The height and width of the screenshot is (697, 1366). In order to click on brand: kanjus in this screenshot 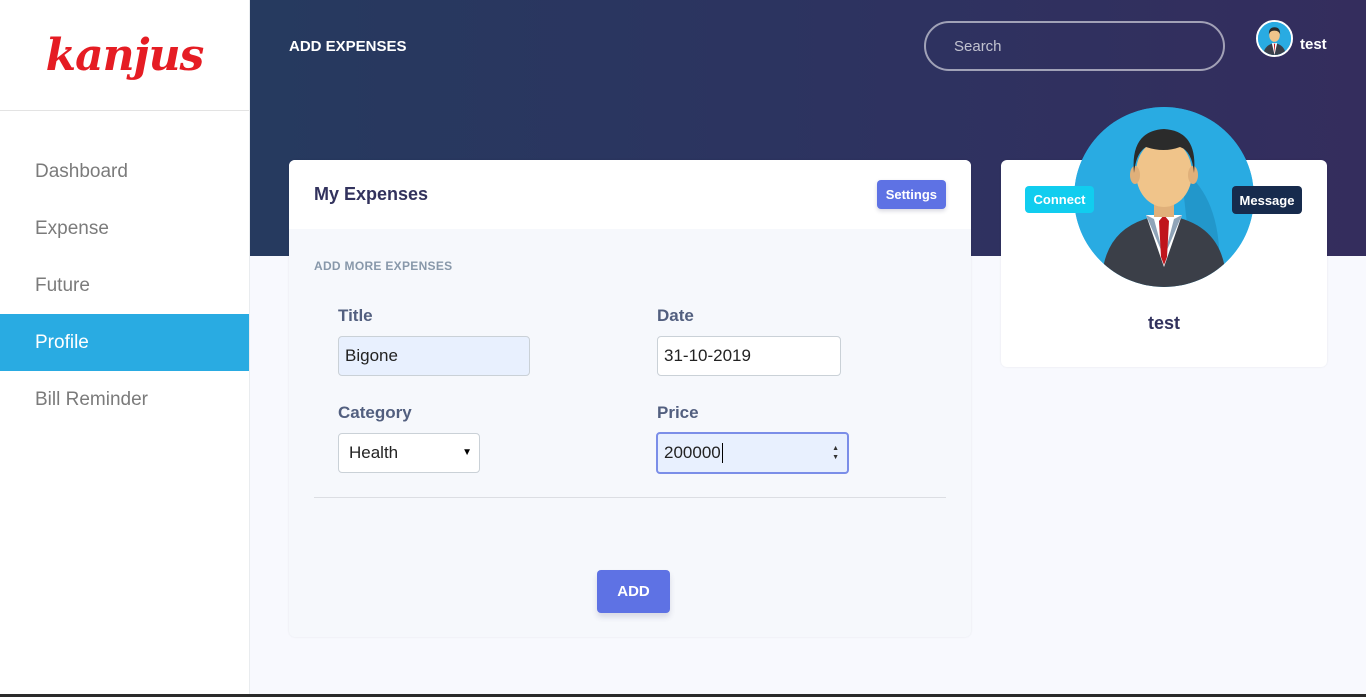, I will do `click(124, 55)`.